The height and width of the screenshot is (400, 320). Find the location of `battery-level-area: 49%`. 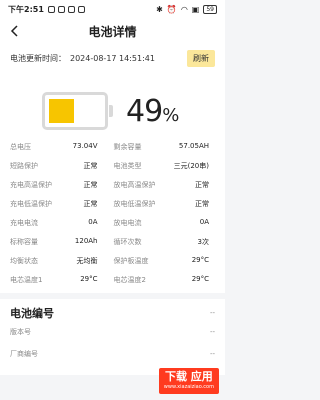

battery-level-area: 49% is located at coordinates (112, 102).